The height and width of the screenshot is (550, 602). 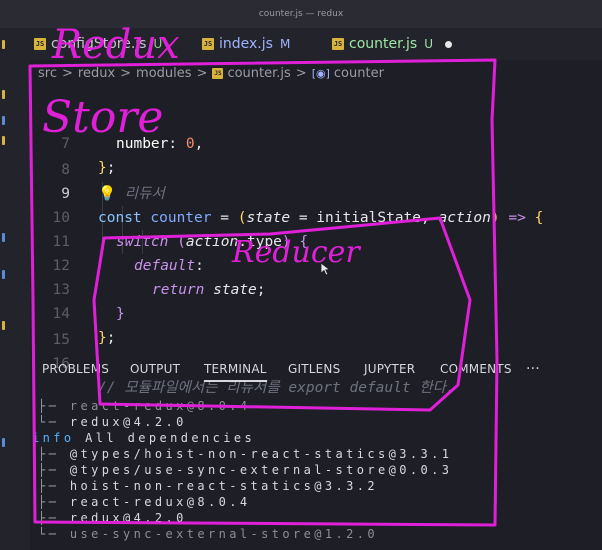 What do you see at coordinates (296, 252) in the screenshot?
I see `handwriting-reducer: Reducer` at bounding box center [296, 252].